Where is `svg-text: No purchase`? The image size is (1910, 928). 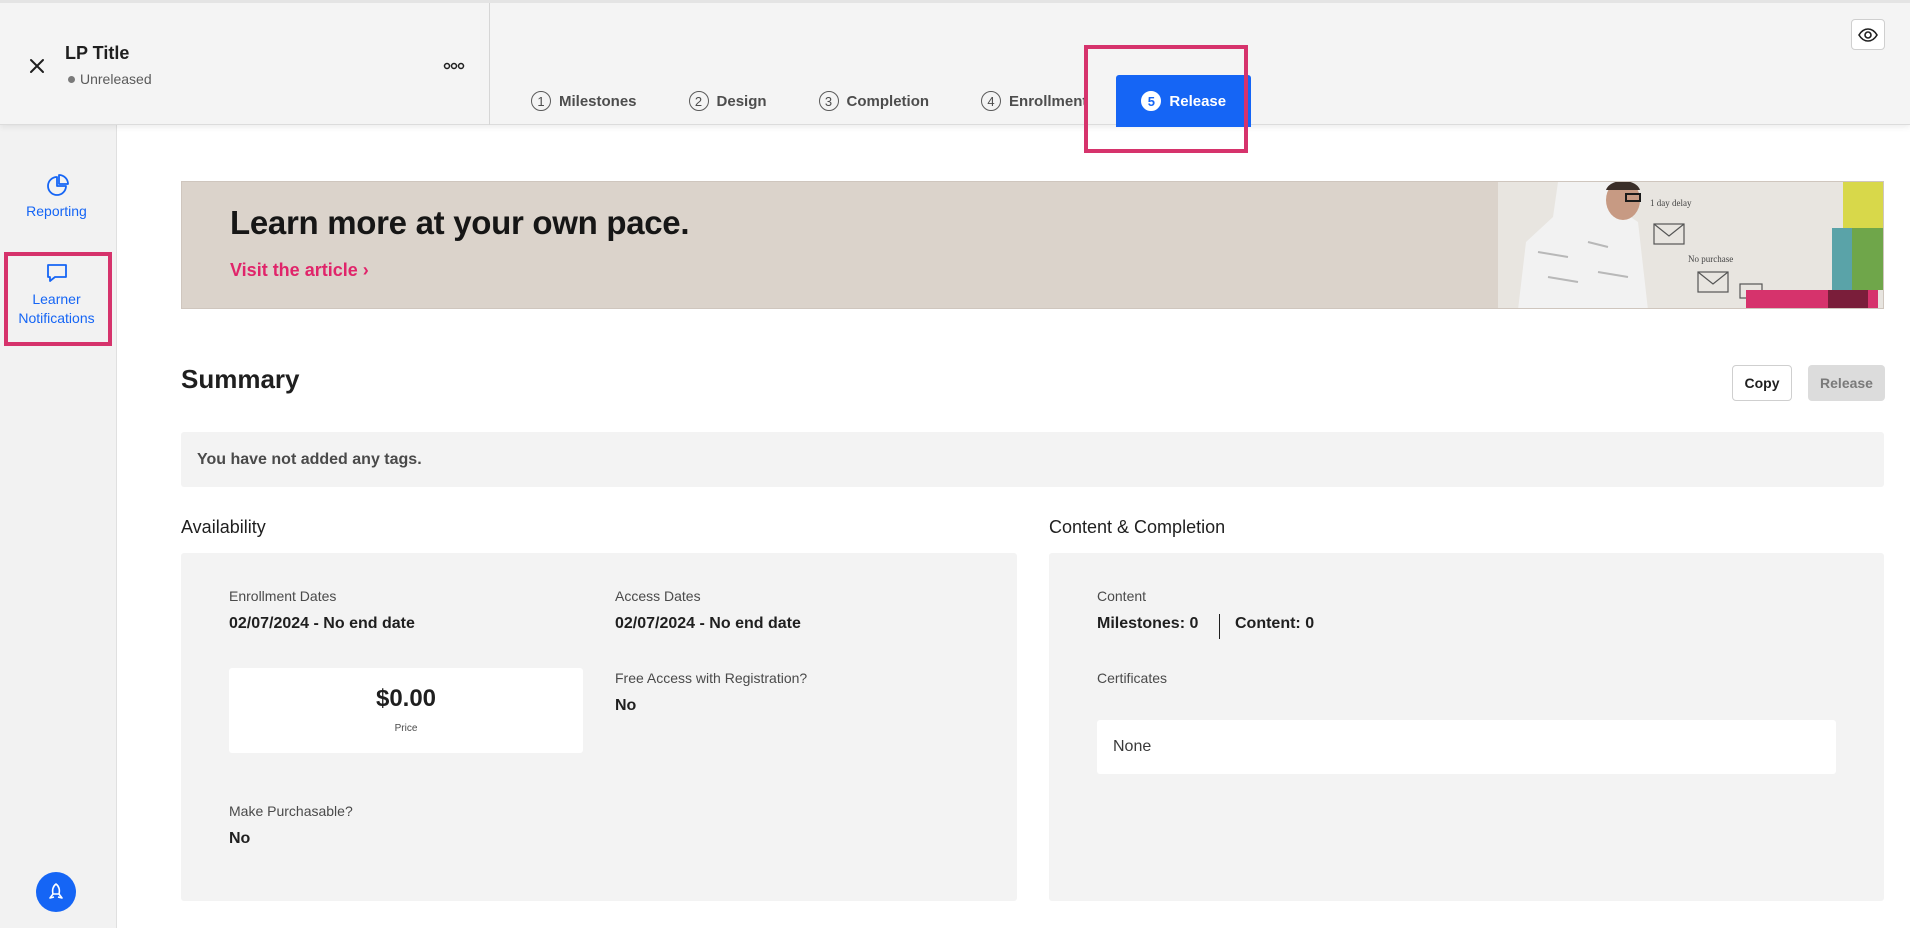
svg-text: No purchase is located at coordinates (1710, 259).